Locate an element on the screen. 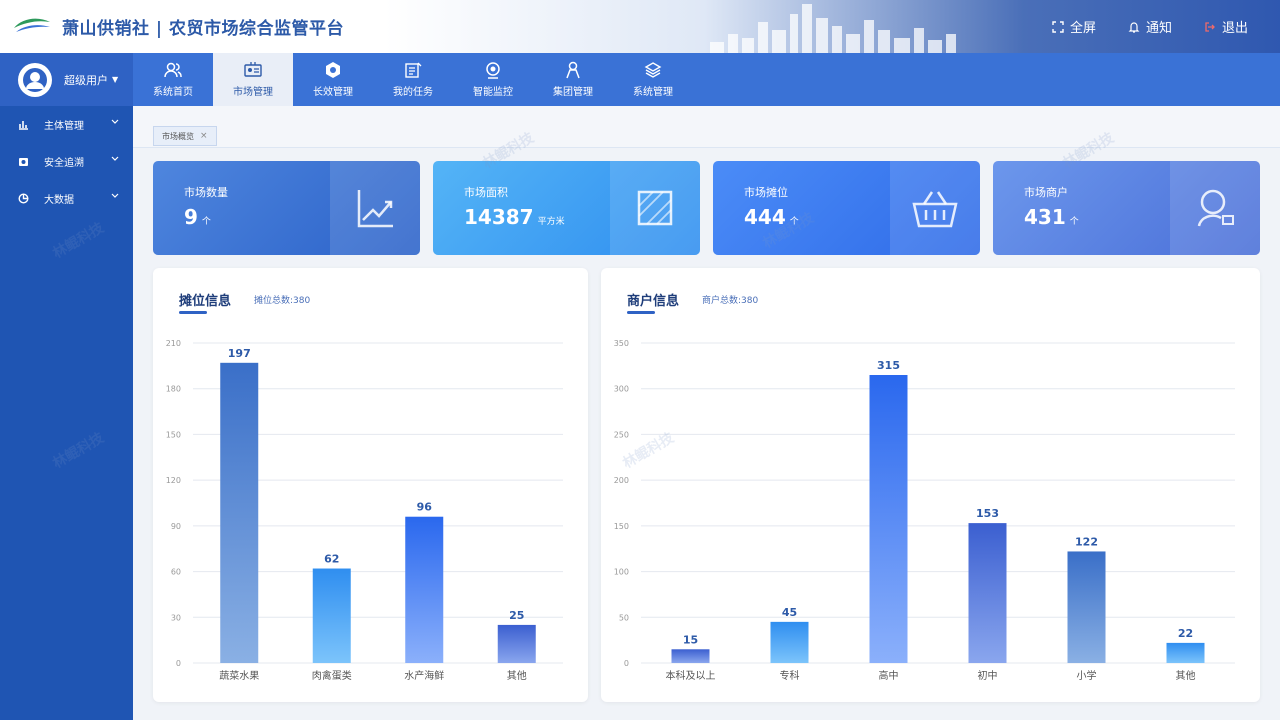 Image resolution: width=1280 pixels, height=720 pixels. nav-item-label: 市场管理 is located at coordinates (253, 92).